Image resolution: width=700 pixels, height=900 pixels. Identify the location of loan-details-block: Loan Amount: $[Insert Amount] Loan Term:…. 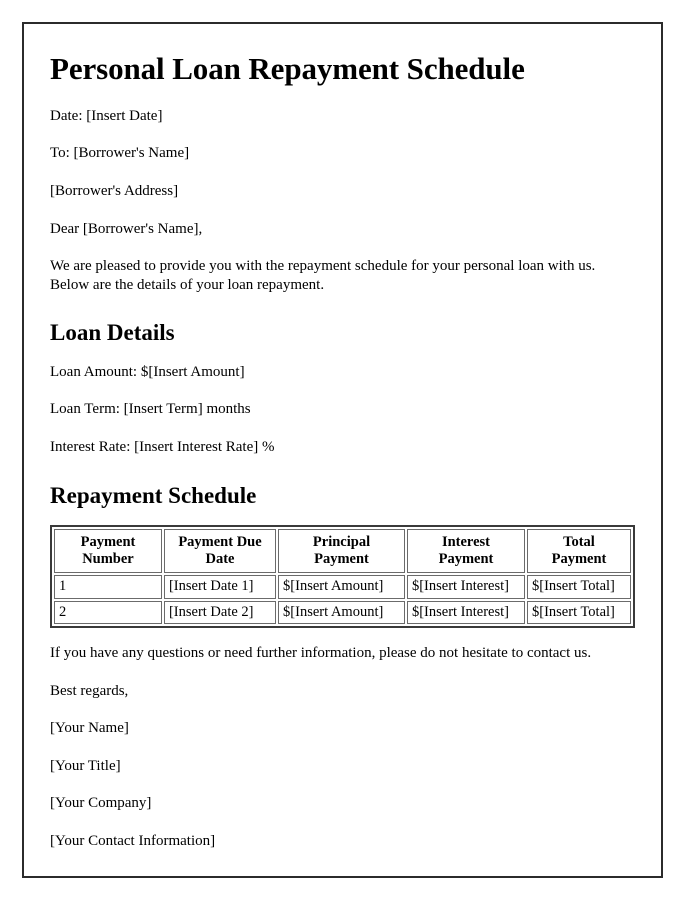
(342, 410).